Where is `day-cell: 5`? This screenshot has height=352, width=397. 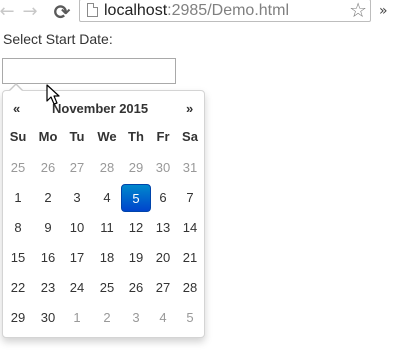
day-cell: 5 is located at coordinates (190, 318).